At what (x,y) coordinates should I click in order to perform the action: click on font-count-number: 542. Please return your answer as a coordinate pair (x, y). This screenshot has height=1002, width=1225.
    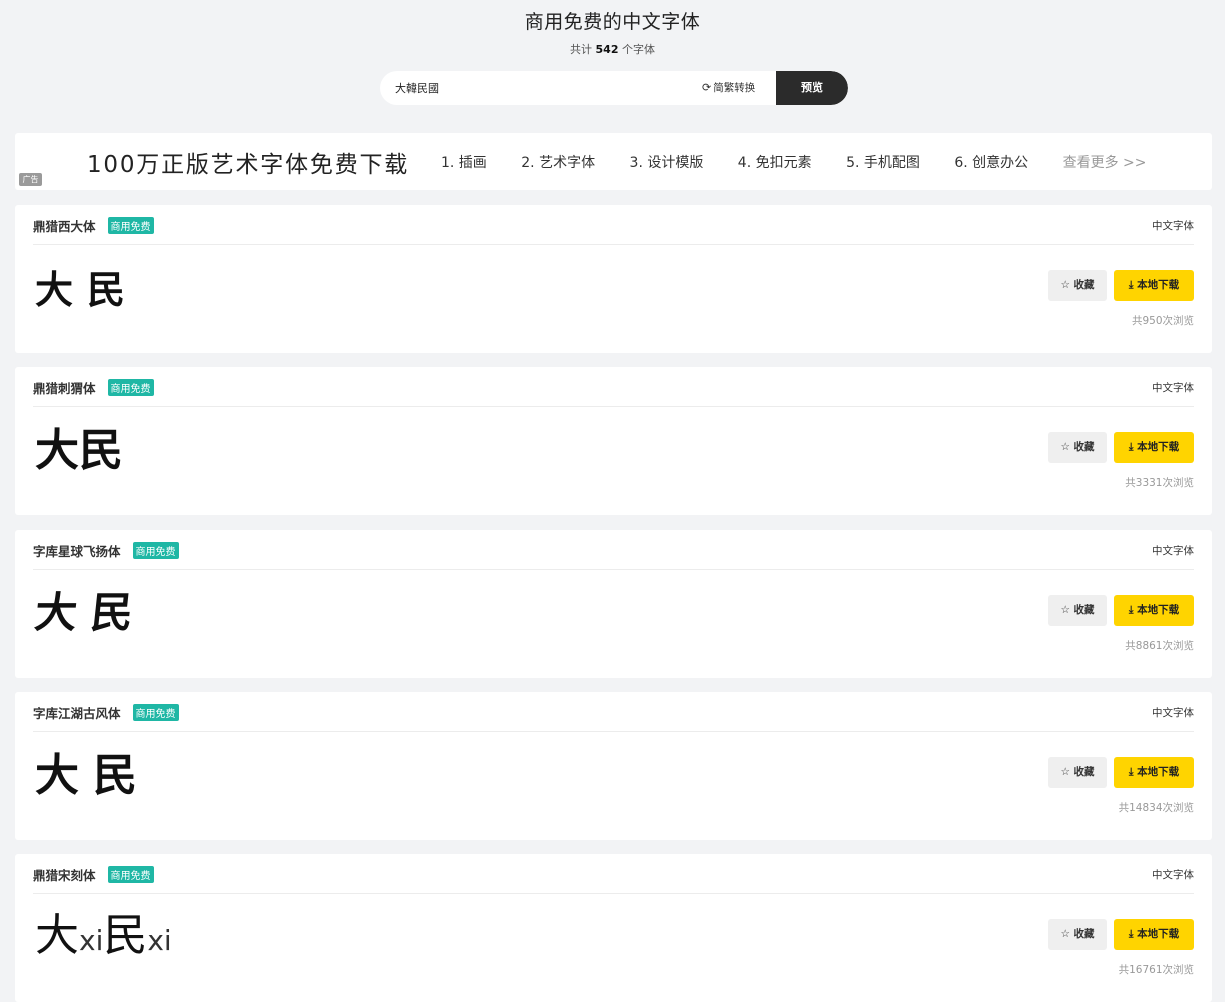
    Looking at the image, I should click on (607, 49).